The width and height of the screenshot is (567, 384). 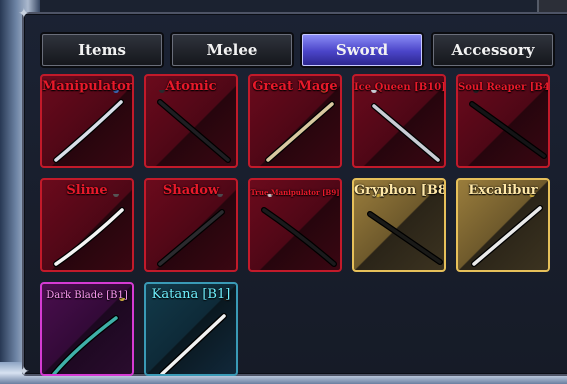 What do you see at coordinates (191, 329) in the screenshot?
I see `sword-card: Katana [B1]` at bounding box center [191, 329].